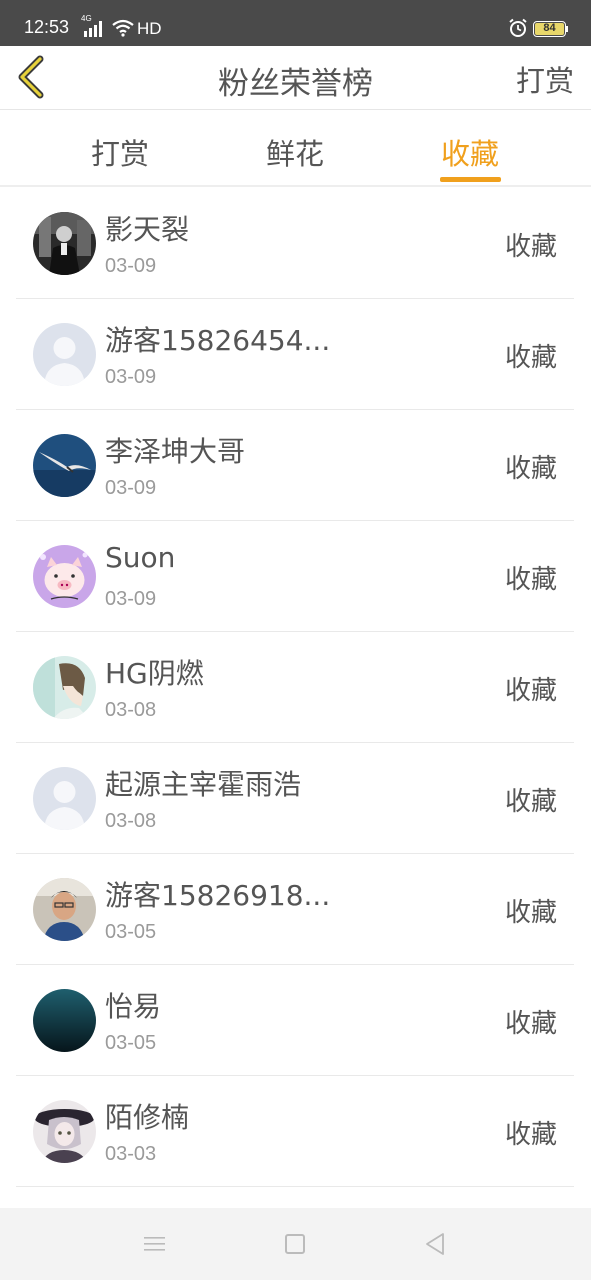  Describe the element at coordinates (295, 1131) in the screenshot. I see `list-item: 陌修楠 03-03 收藏` at that location.